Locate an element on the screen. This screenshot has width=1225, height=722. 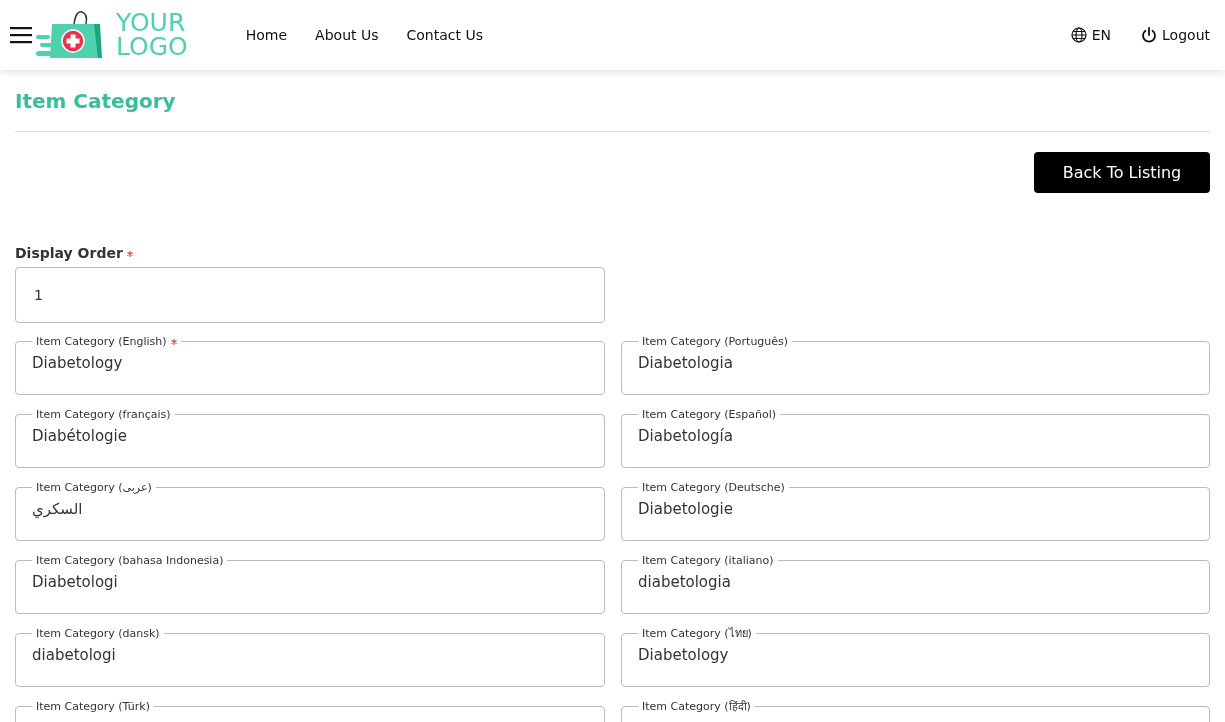
field-value: diabetologi is located at coordinates (74, 655).